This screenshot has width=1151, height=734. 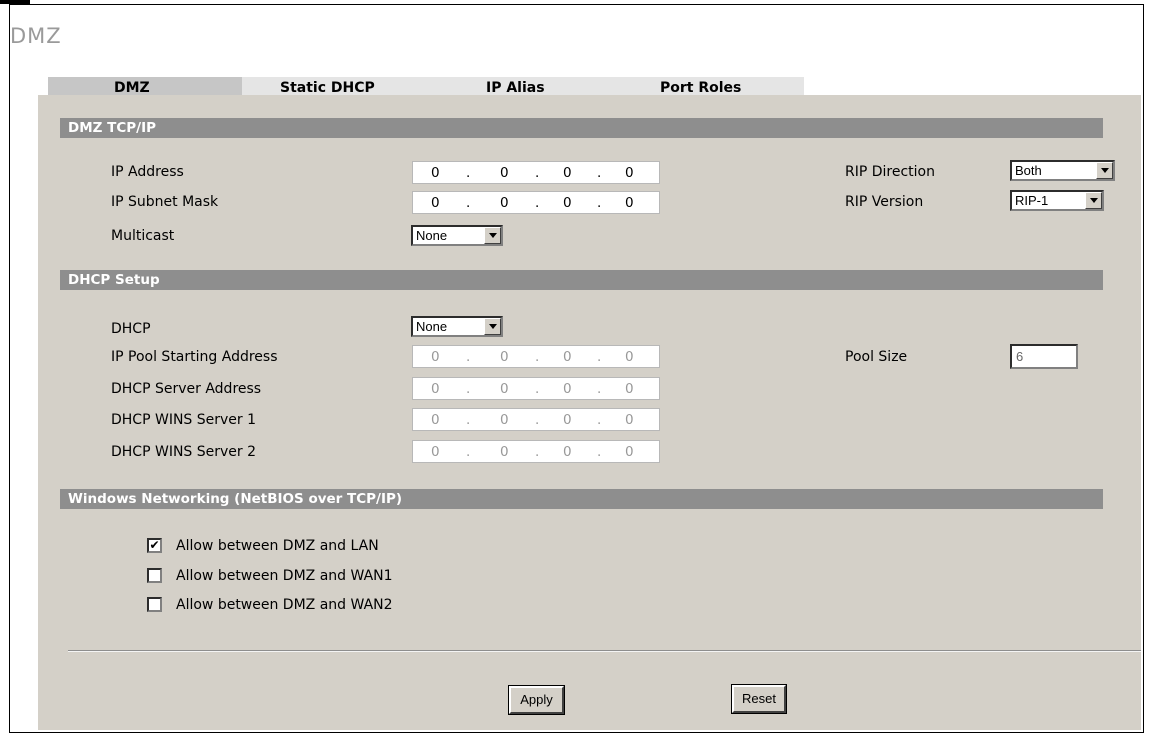 I want to click on pool-start-field: 0 . 0 . 0 . 0, so click(x=536, y=356).